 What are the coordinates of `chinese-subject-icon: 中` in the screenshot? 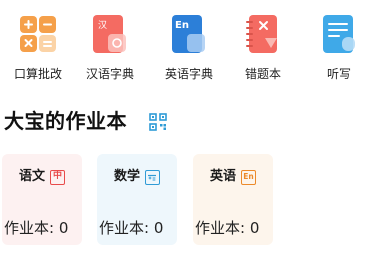 It's located at (57, 177).